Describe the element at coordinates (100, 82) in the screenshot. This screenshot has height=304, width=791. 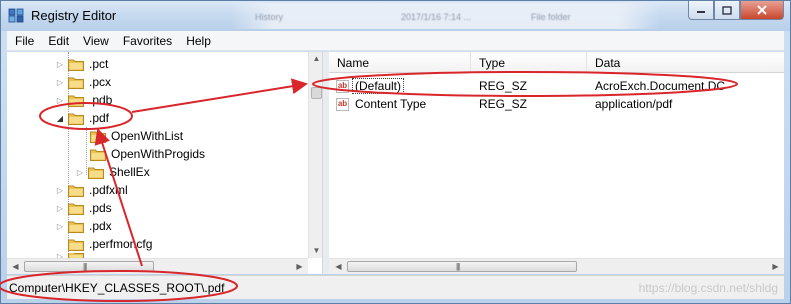
I see `tree-item-label: .pcx` at that location.